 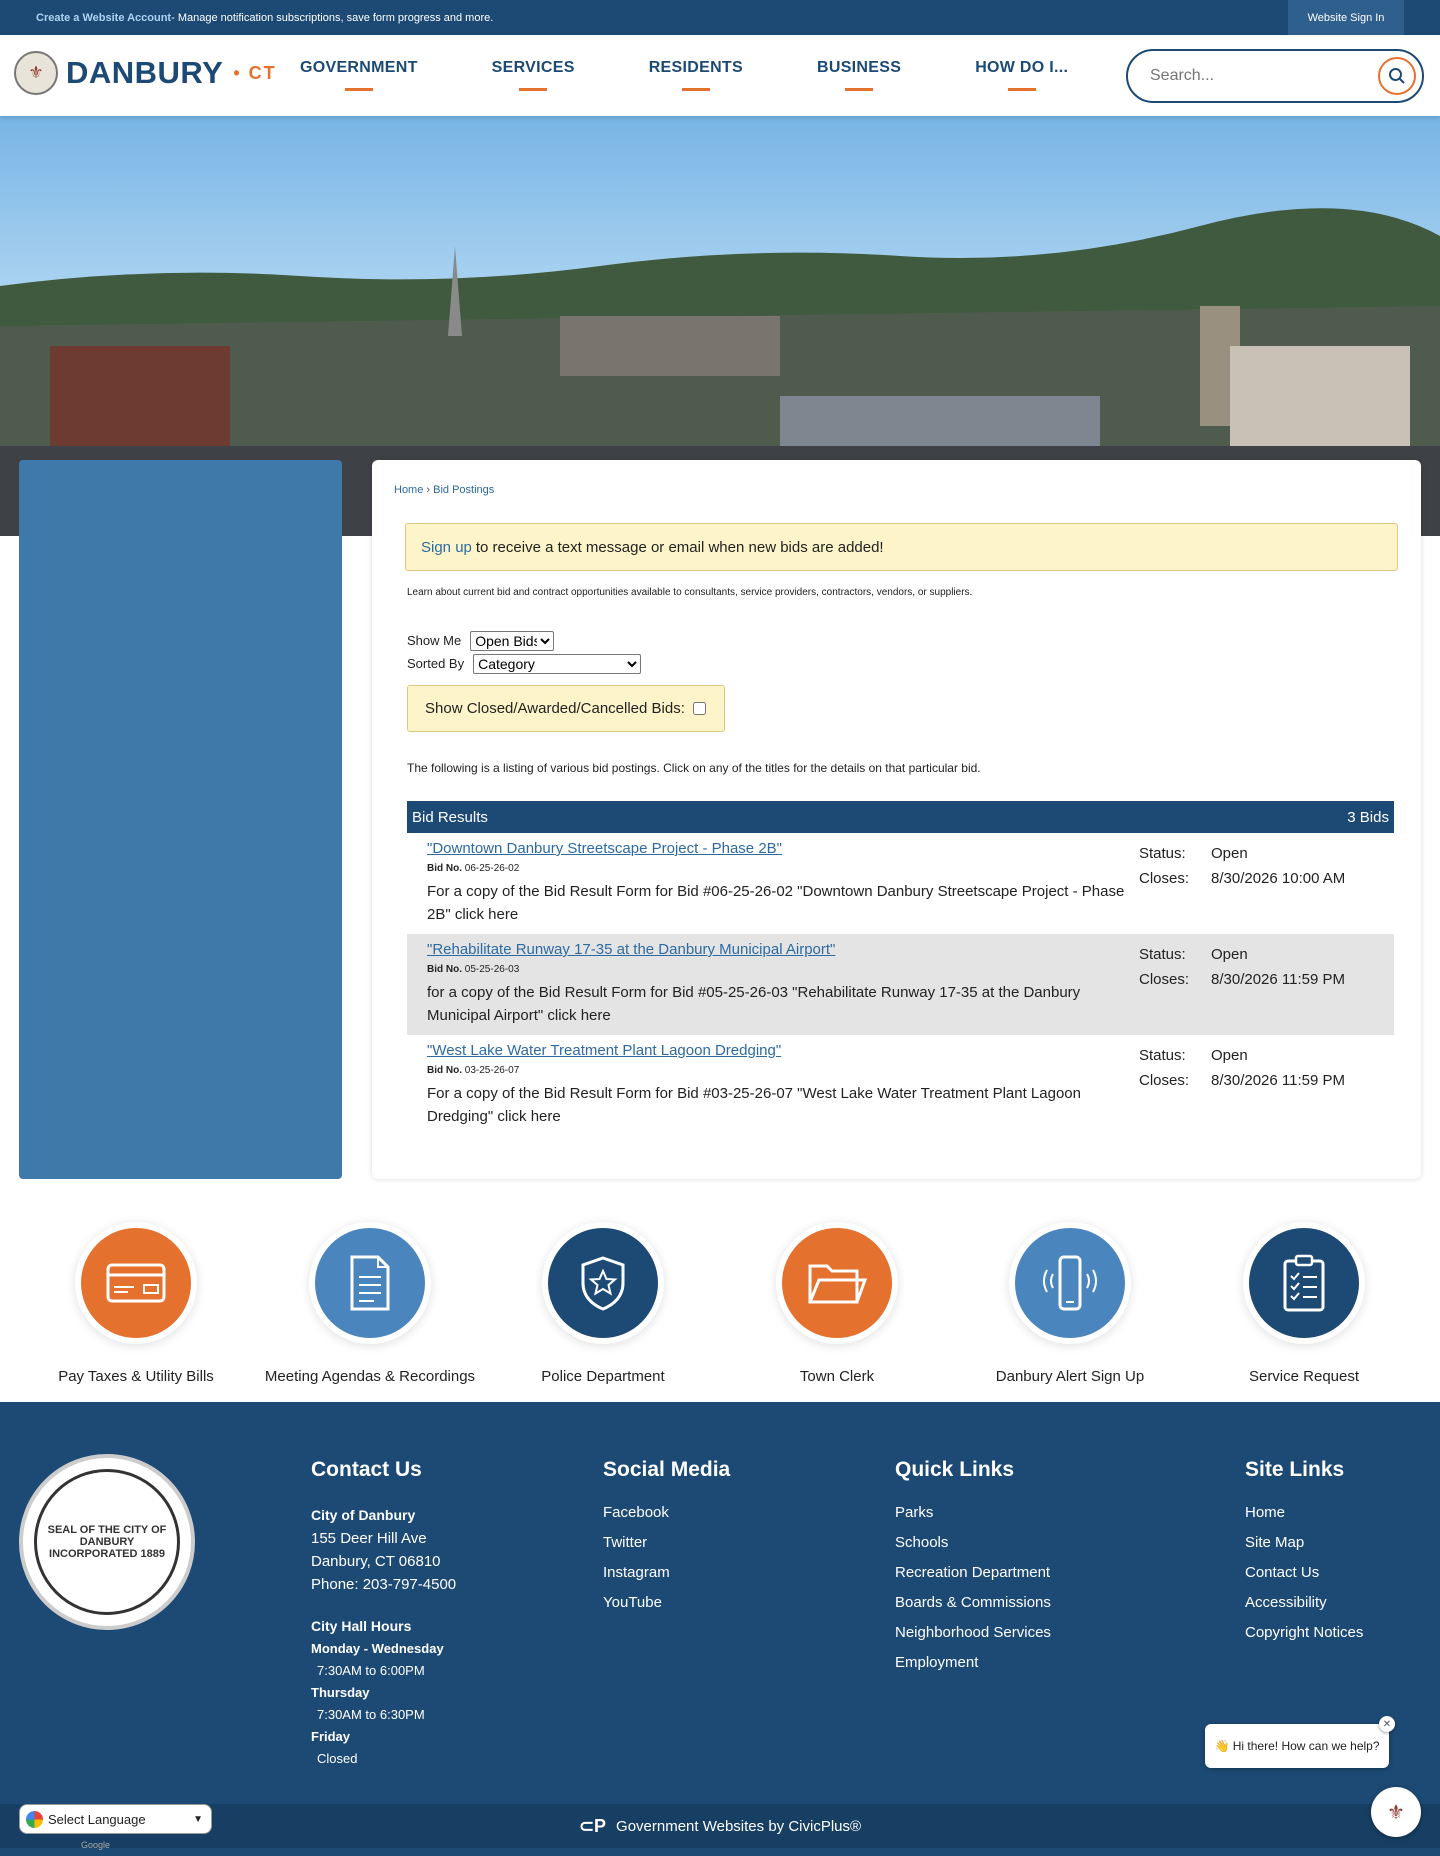 What do you see at coordinates (696, 68) in the screenshot?
I see `nav-residents: RESIDENTS` at bounding box center [696, 68].